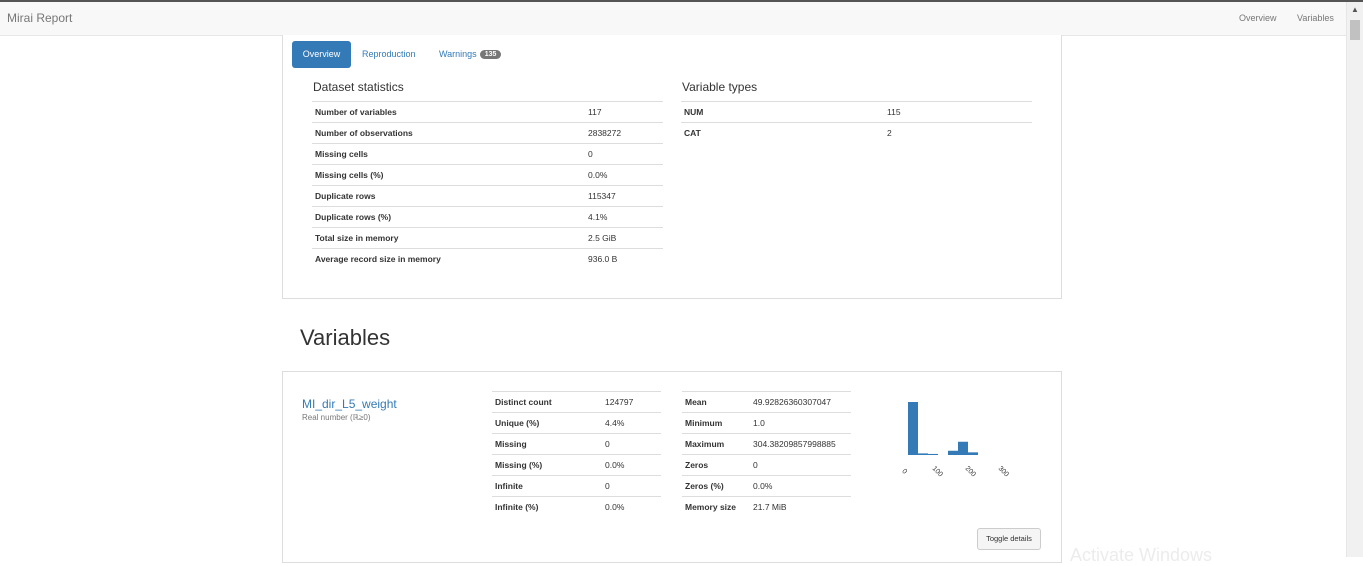 Image resolution: width=1363 pixels, height=566 pixels. Describe the element at coordinates (1355, 10) in the screenshot. I see `scroll-up-arrow-icon: ▲` at that location.